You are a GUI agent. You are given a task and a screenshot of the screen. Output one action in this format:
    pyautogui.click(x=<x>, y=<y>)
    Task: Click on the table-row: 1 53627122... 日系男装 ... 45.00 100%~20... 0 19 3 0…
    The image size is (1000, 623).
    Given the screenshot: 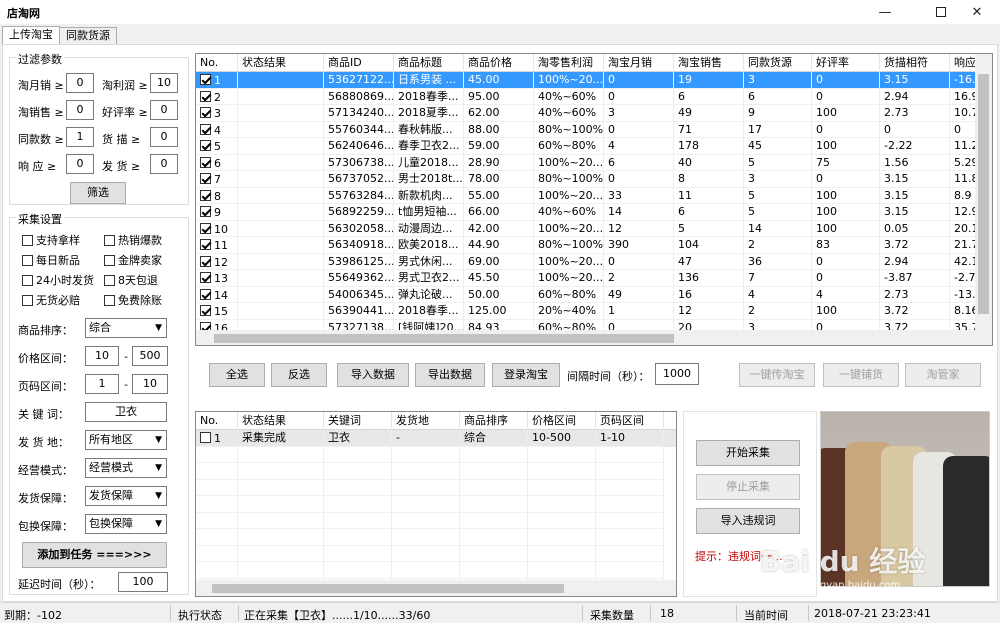 What is the action you would take?
    pyautogui.click(x=594, y=80)
    